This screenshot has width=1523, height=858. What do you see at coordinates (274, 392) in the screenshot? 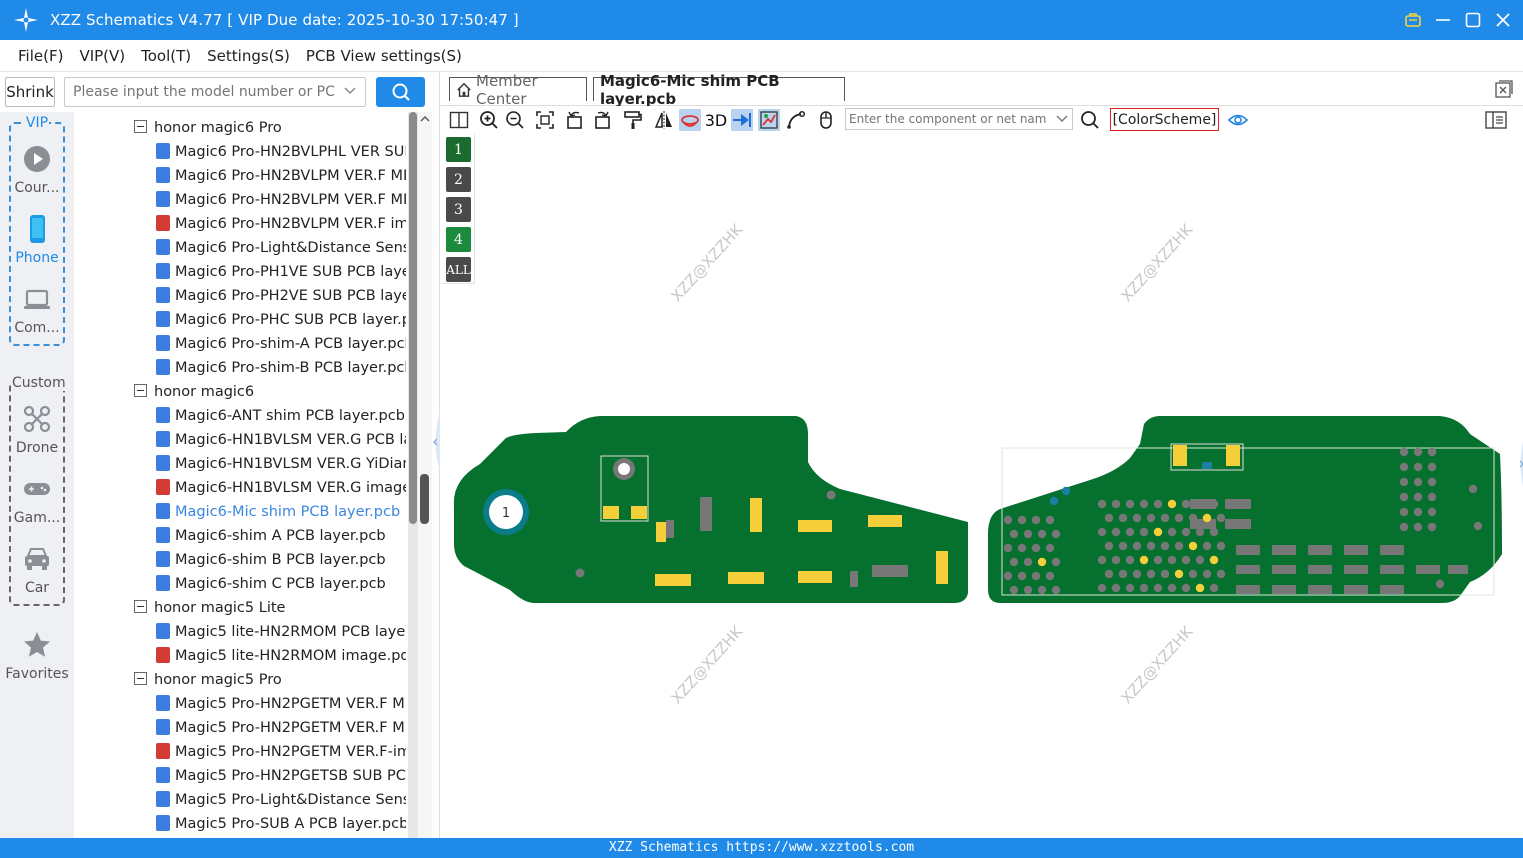
I see `tree-group: honor magic6` at bounding box center [274, 392].